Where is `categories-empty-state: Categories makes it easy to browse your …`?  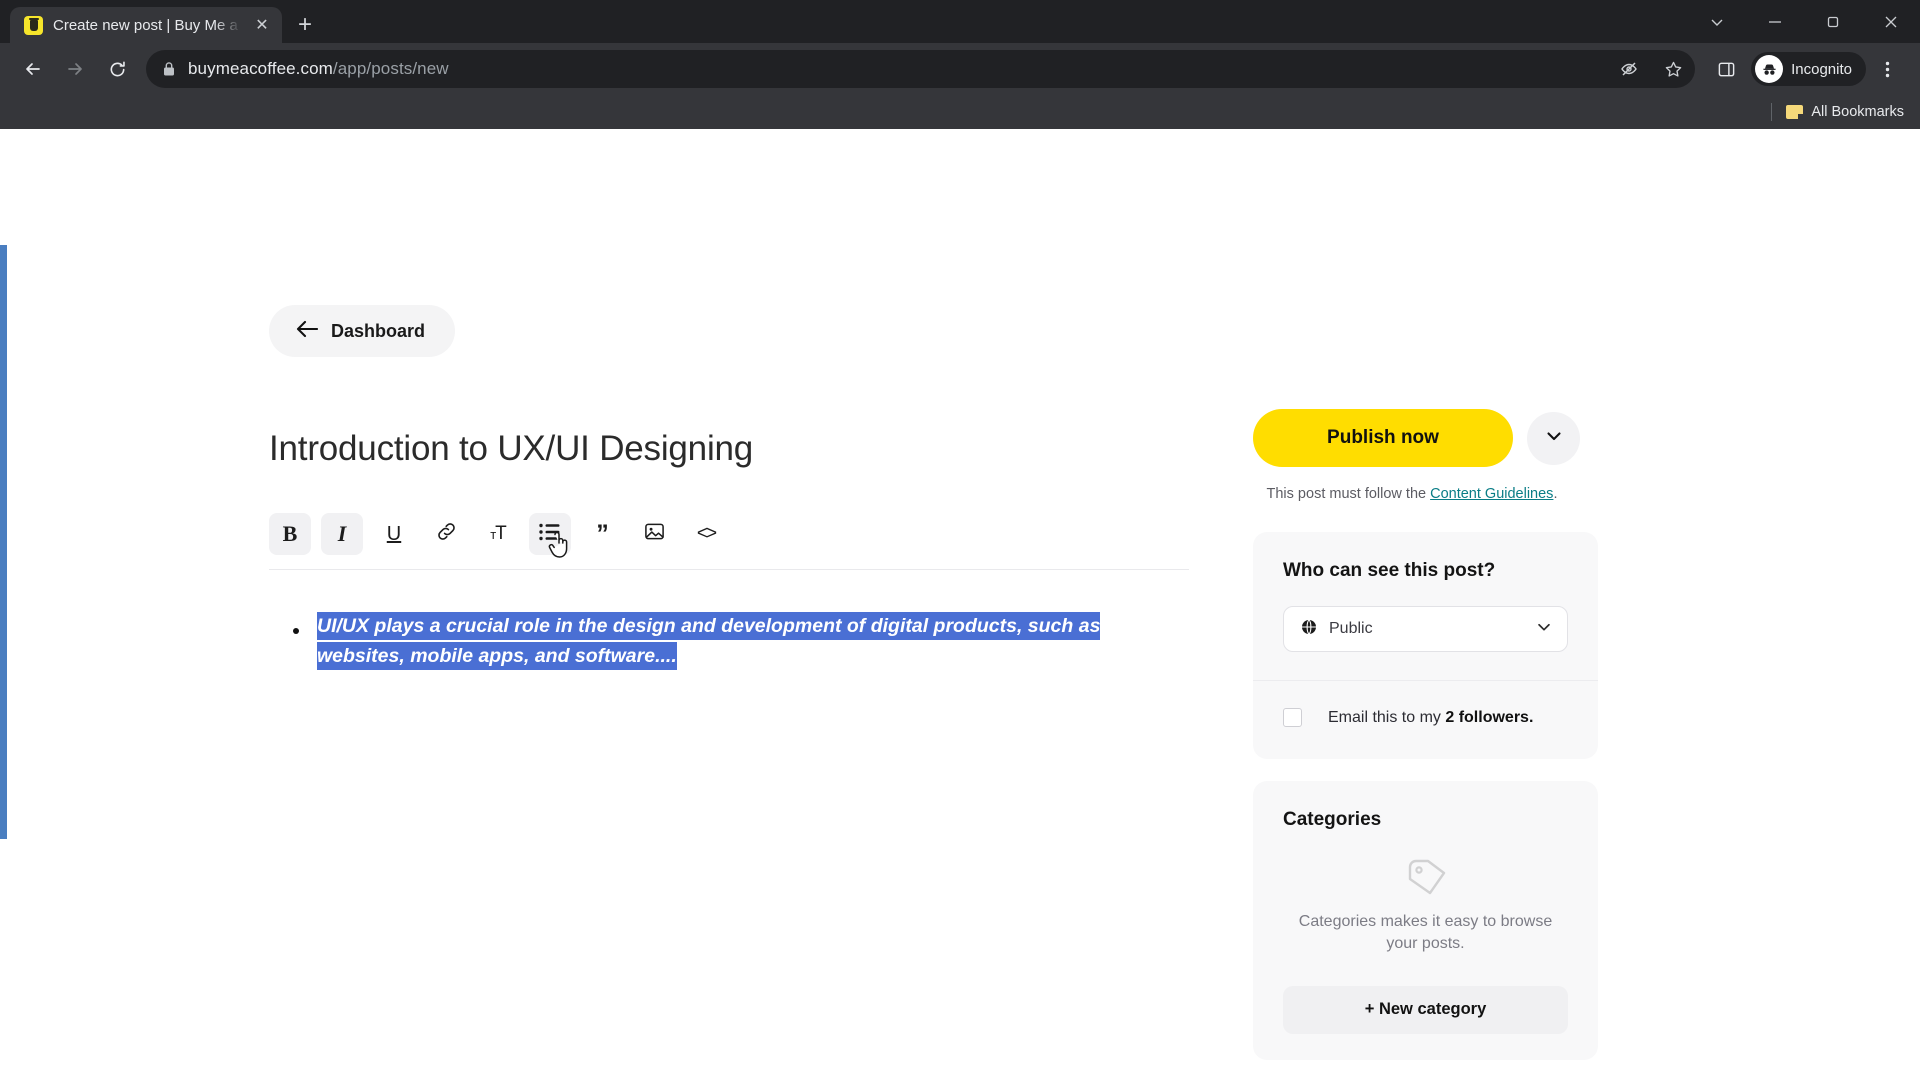
categories-empty-state: Categories makes it easy to browse your … is located at coordinates (1425, 904).